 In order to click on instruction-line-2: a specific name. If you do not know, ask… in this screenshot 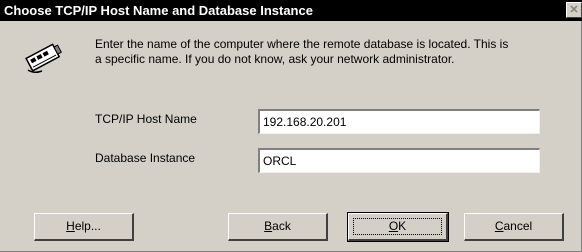, I will do `click(275, 59)`.